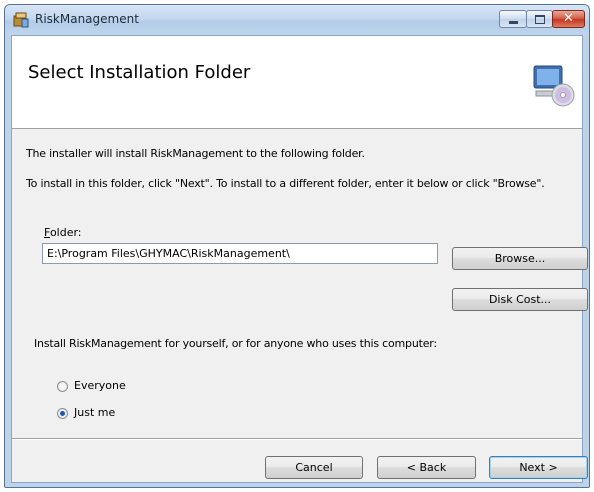  I want to click on folder-label-rest: older:, so click(65, 232).